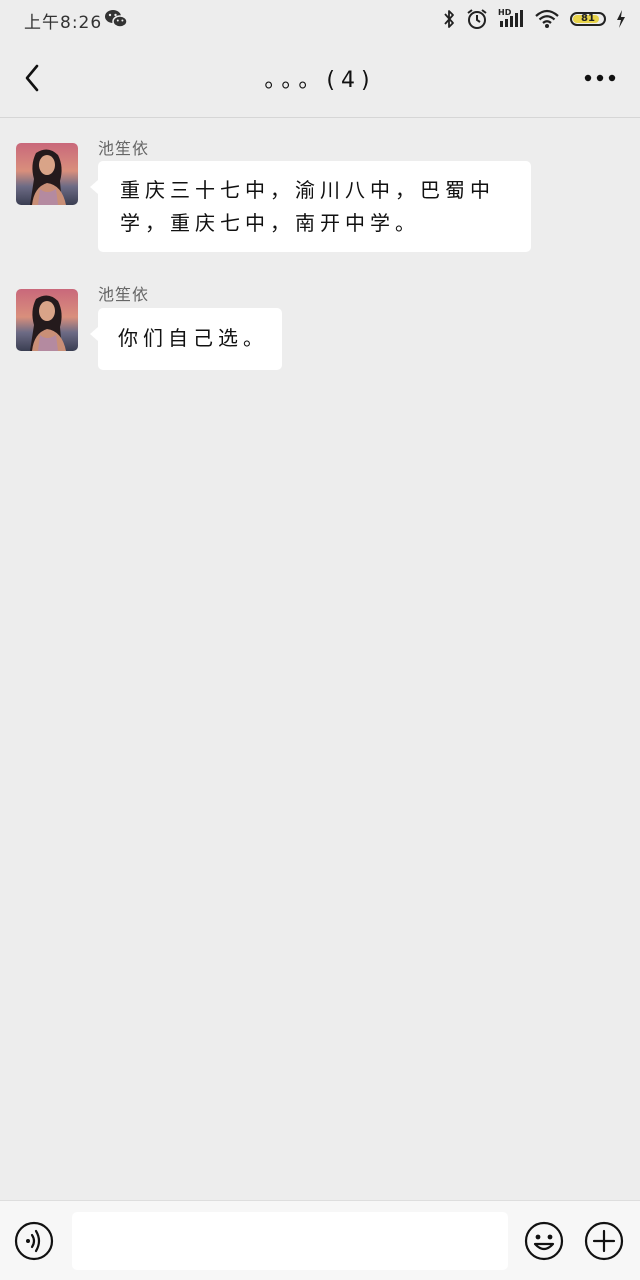  What do you see at coordinates (307, 190) in the screenshot?
I see `message-text-line: 重庆三十七中，渝川八中，巴蜀中` at bounding box center [307, 190].